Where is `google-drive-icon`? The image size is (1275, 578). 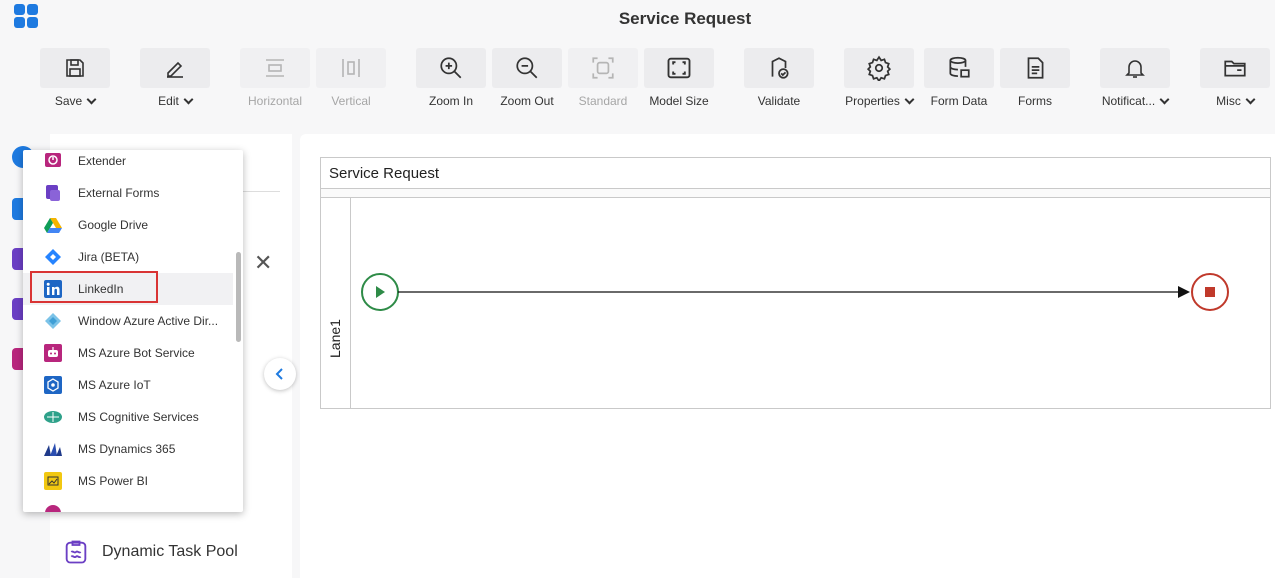 google-drive-icon is located at coordinates (53, 225).